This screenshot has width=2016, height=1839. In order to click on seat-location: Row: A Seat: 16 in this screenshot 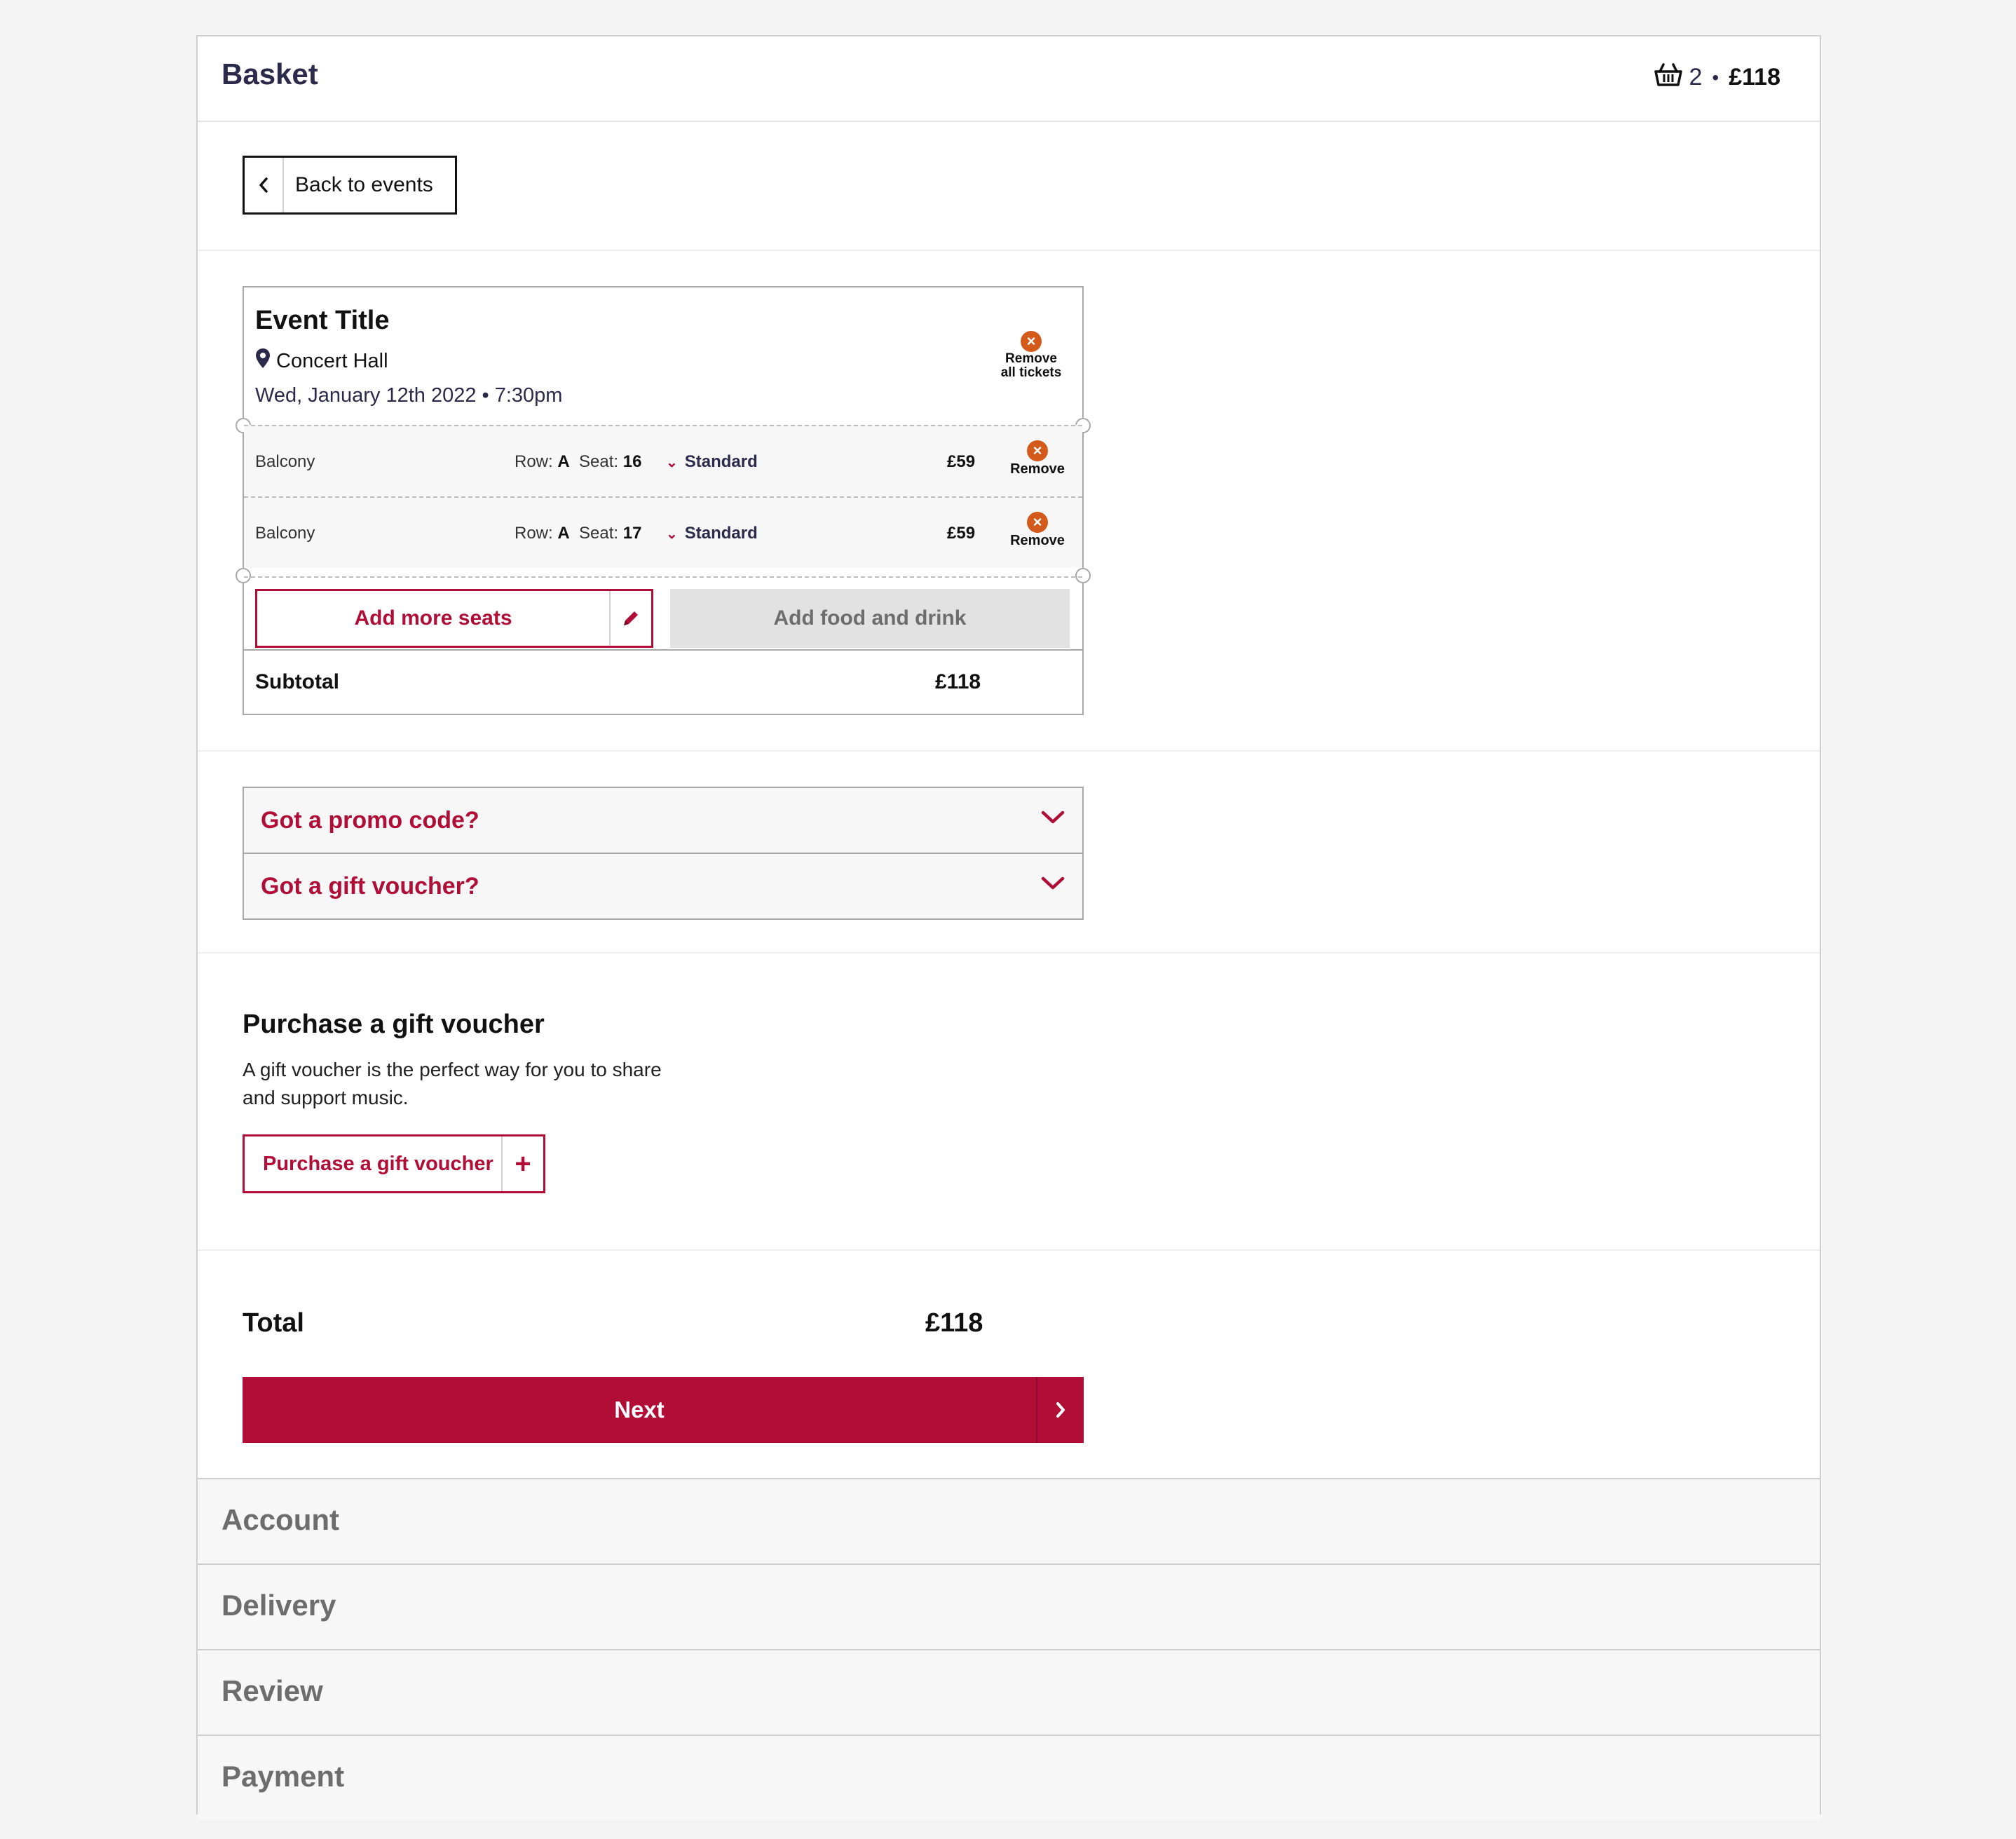, I will do `click(578, 462)`.